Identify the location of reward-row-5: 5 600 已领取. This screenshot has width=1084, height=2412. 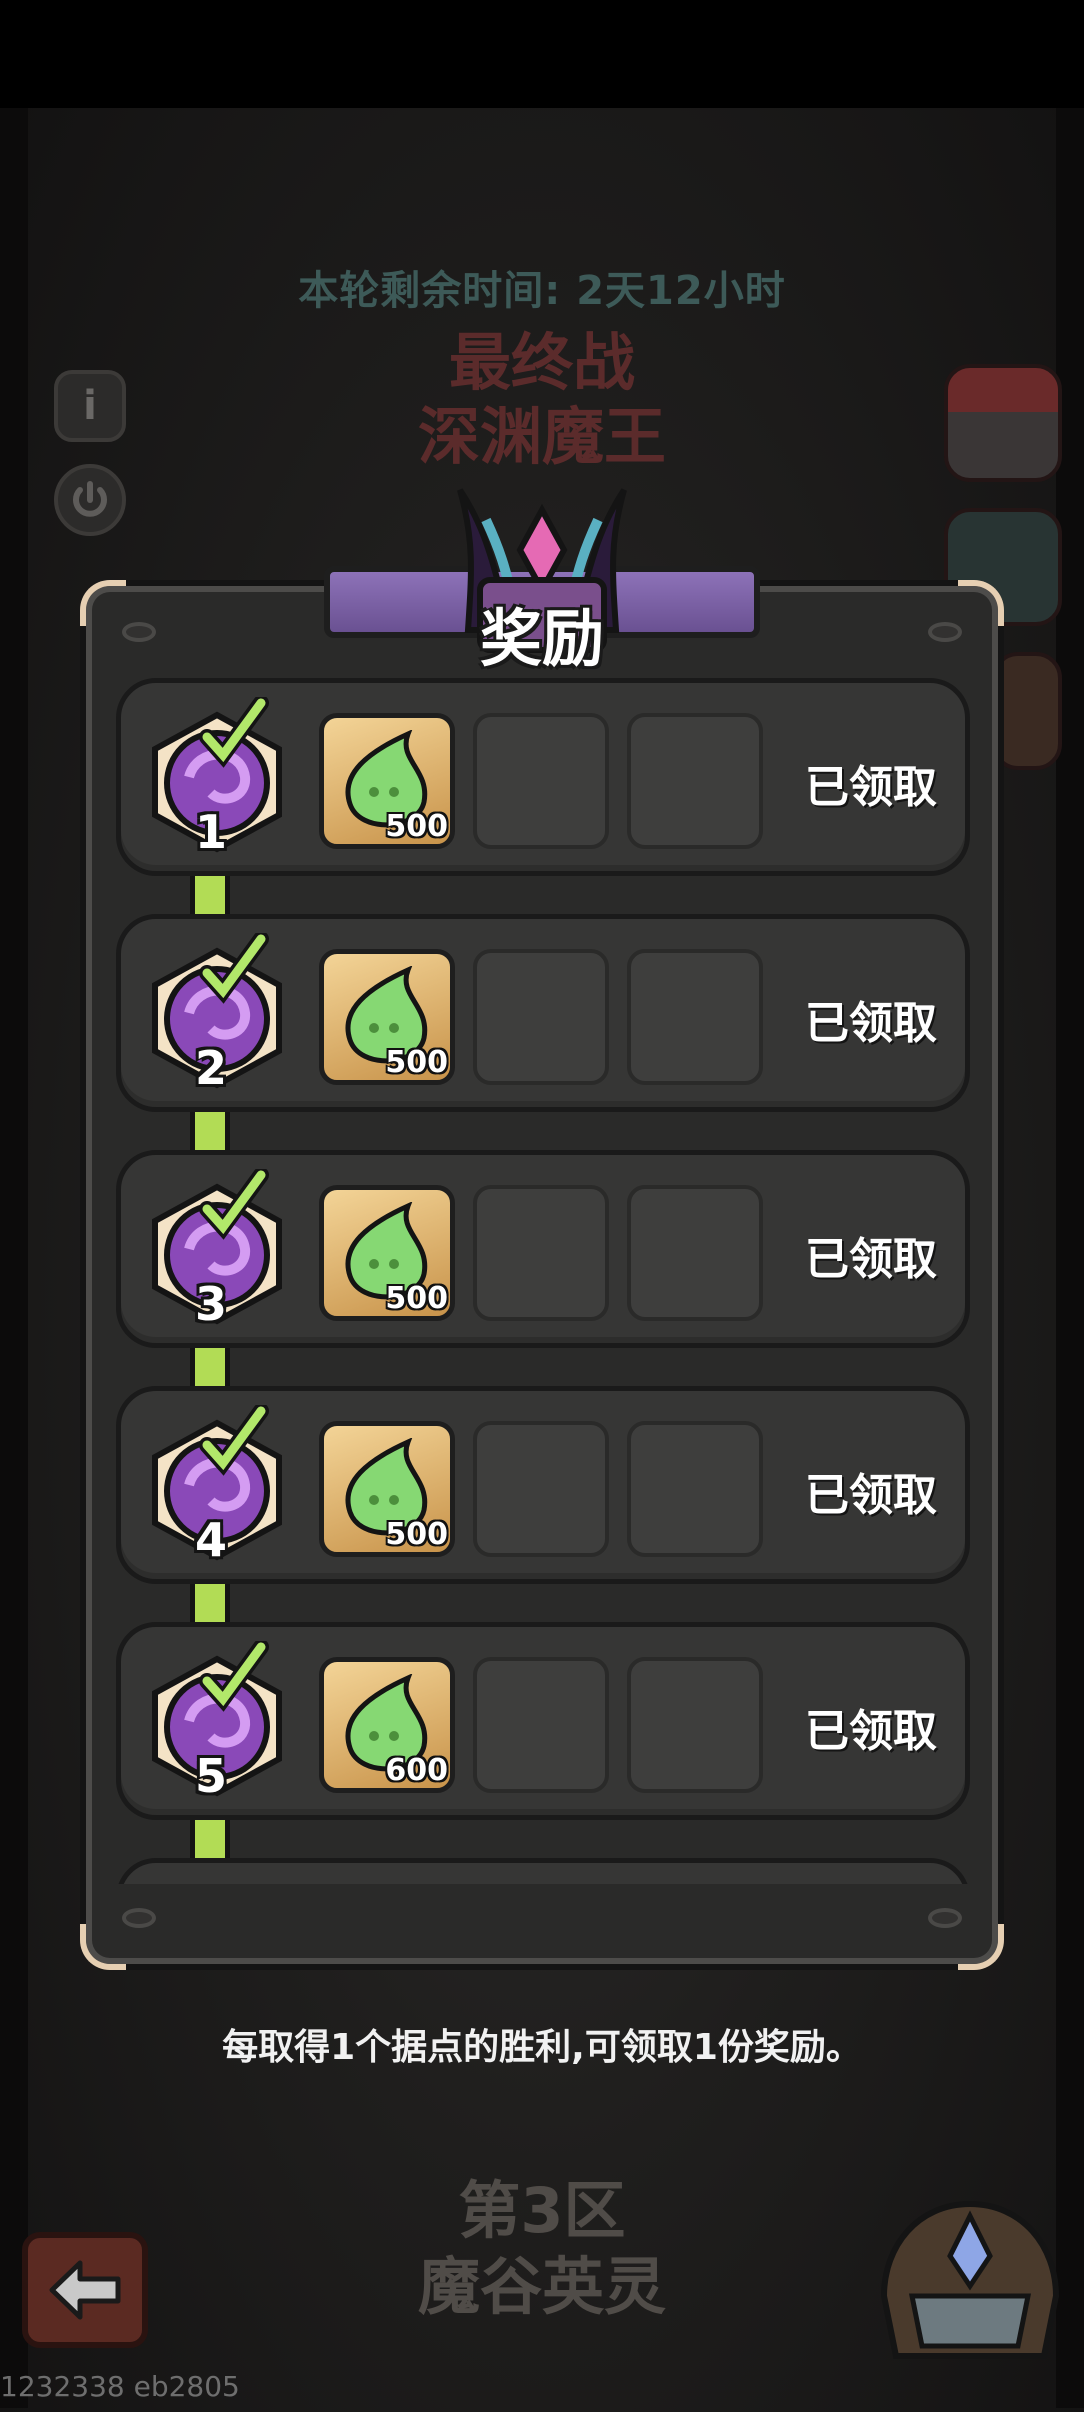
(543, 1721).